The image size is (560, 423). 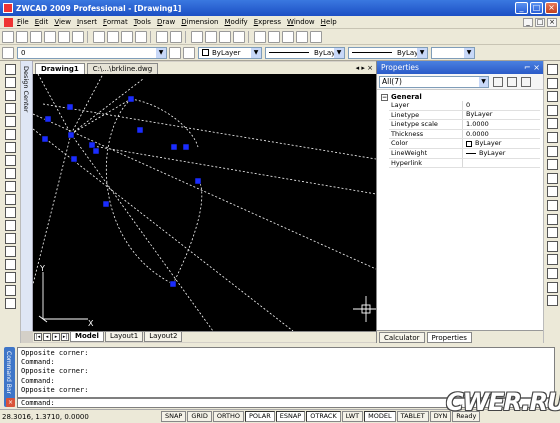 I want to click on tab-calculator: Calculator, so click(x=402, y=337).